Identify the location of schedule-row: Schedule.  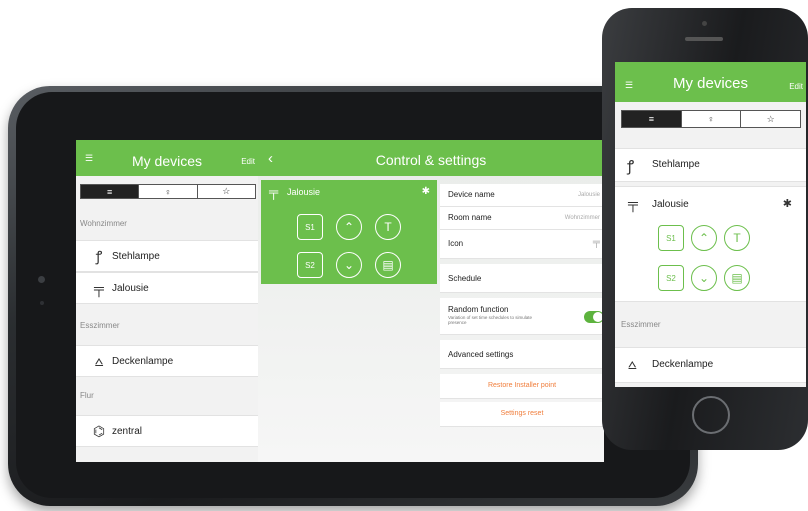
(522, 278).